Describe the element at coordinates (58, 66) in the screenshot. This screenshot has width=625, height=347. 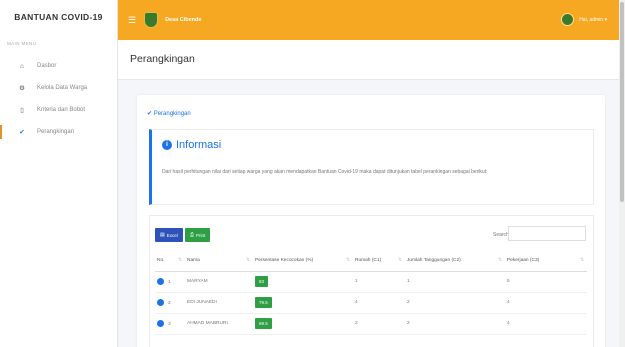
I see `sidebar-item-dasbor: ⌂ Dasbor` at that location.